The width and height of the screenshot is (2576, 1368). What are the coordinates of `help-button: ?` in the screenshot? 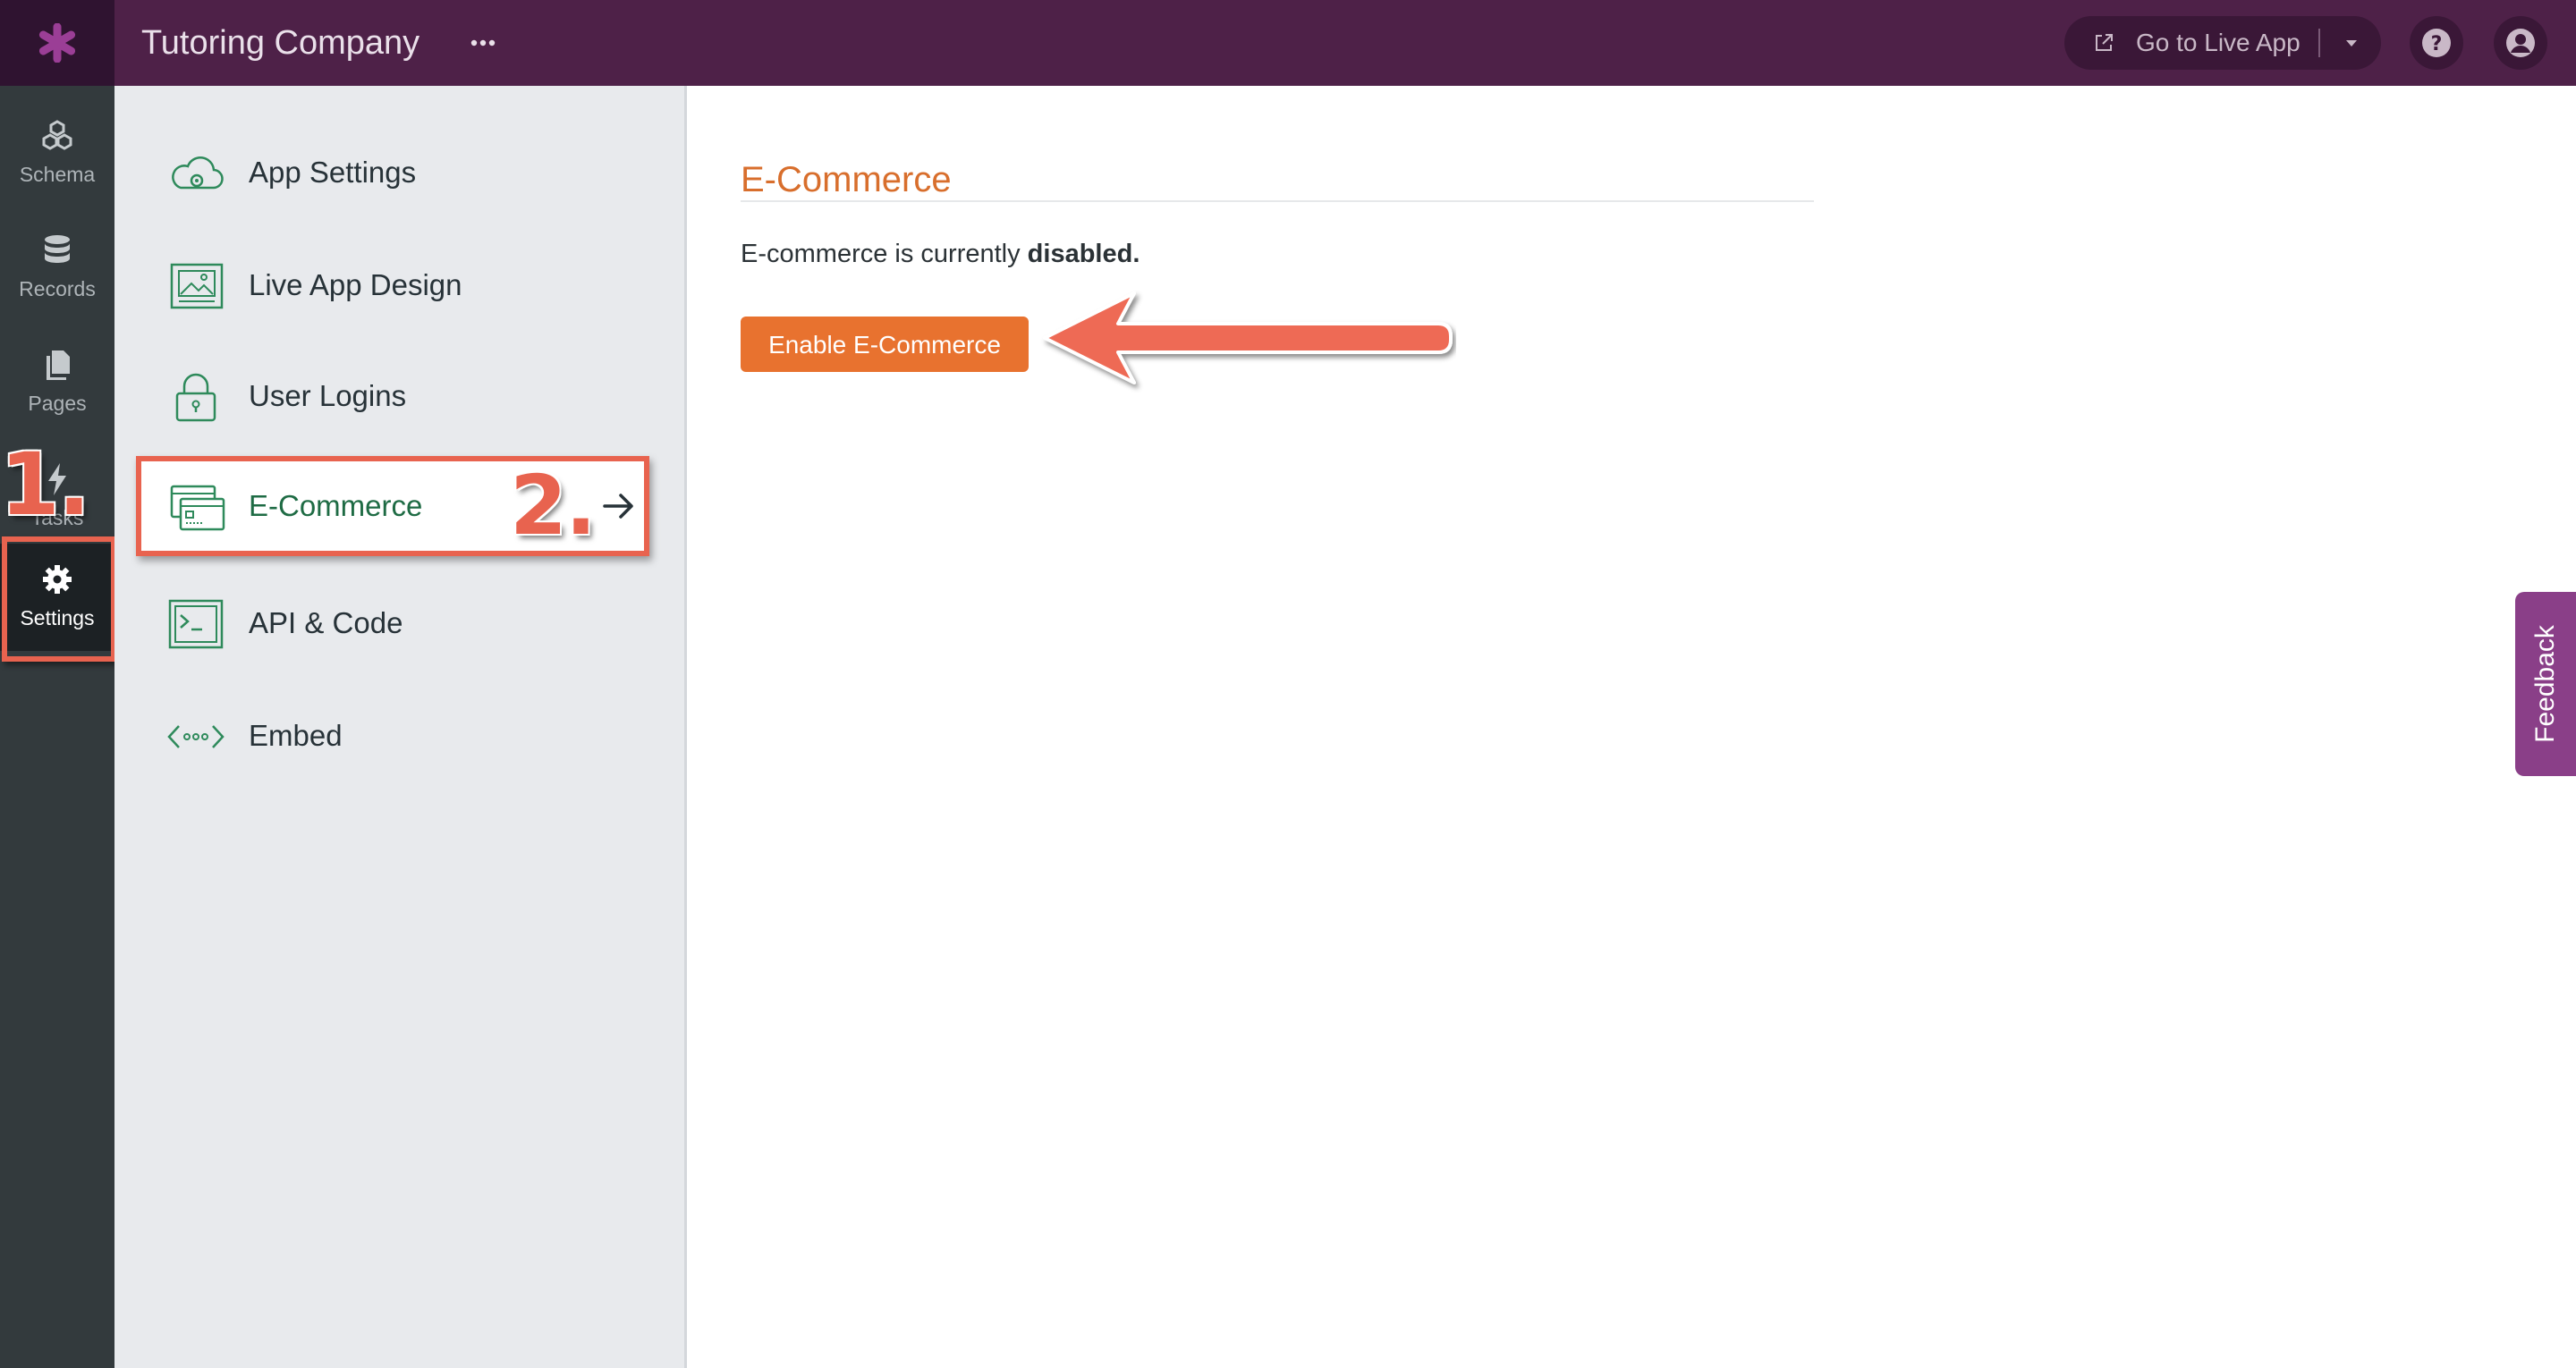 It's located at (2436, 43).